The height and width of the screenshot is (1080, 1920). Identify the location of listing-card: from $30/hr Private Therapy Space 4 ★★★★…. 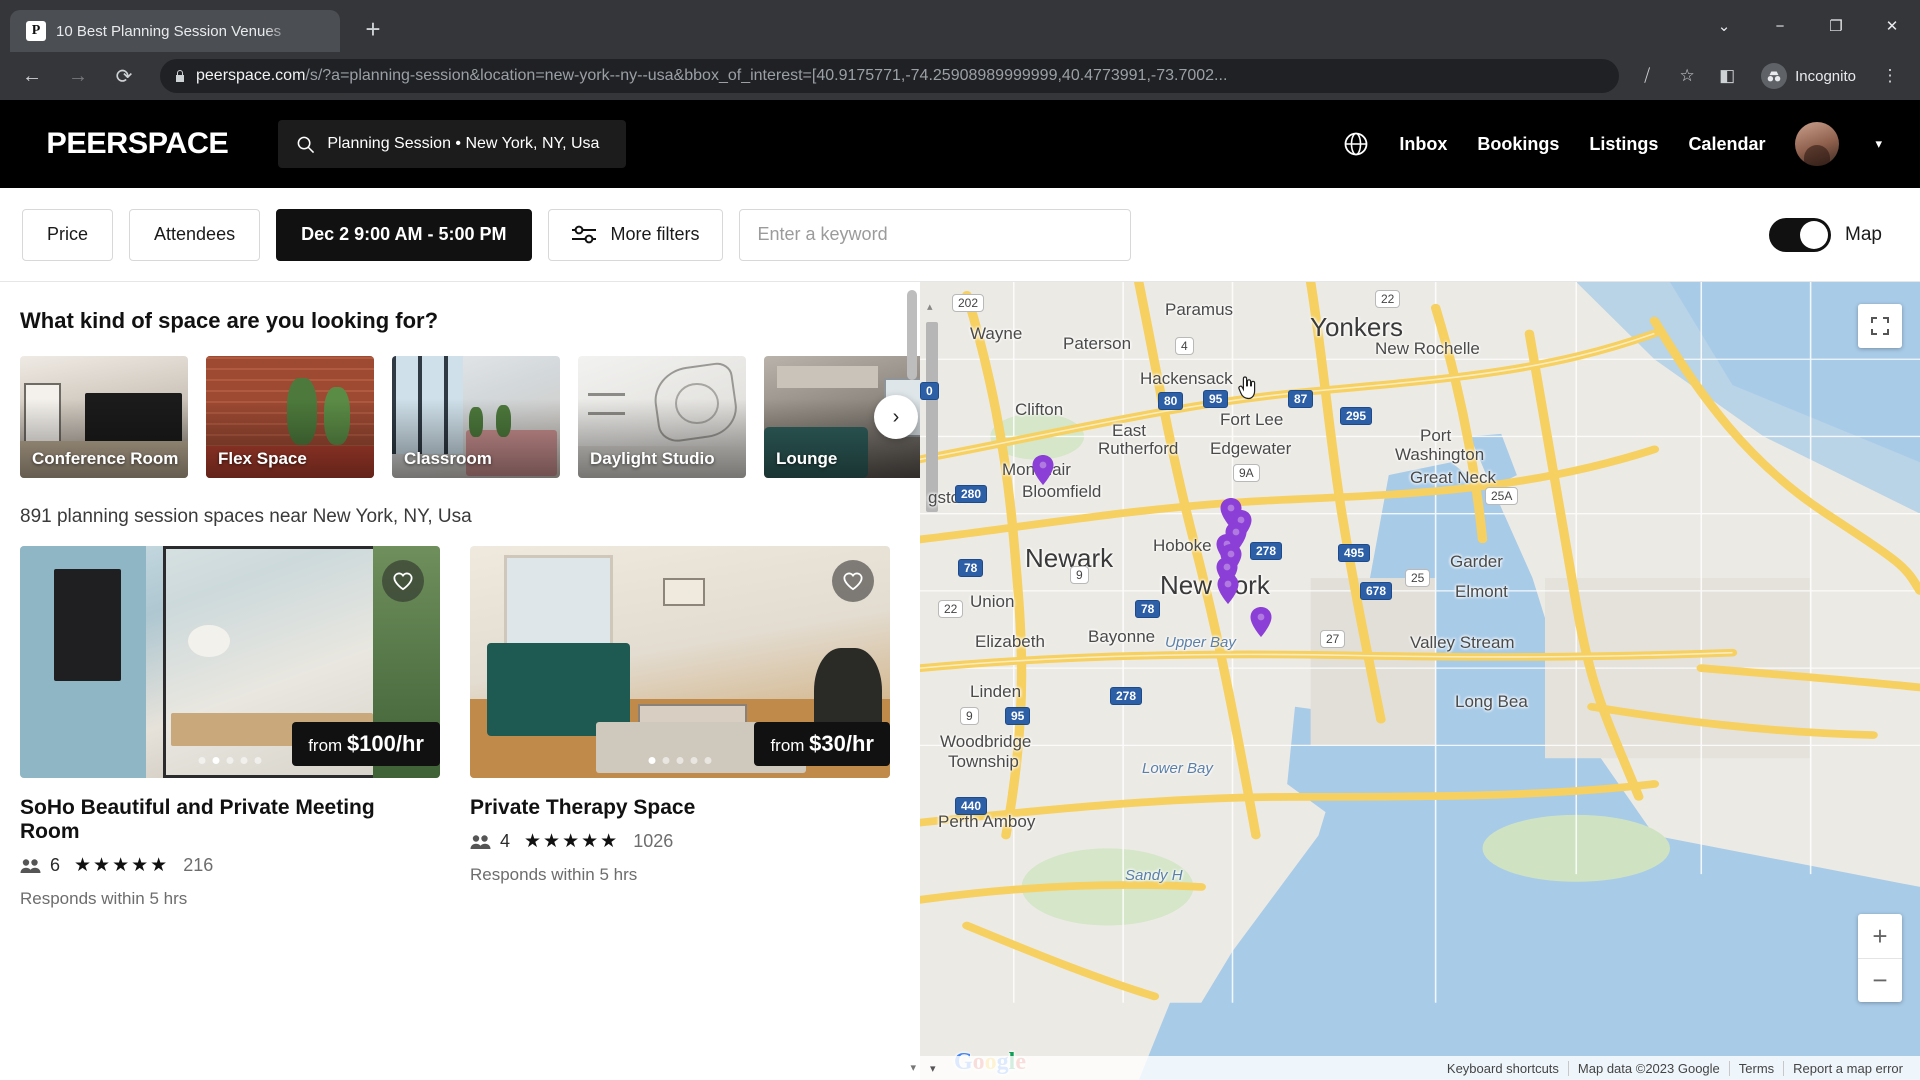
(680, 727).